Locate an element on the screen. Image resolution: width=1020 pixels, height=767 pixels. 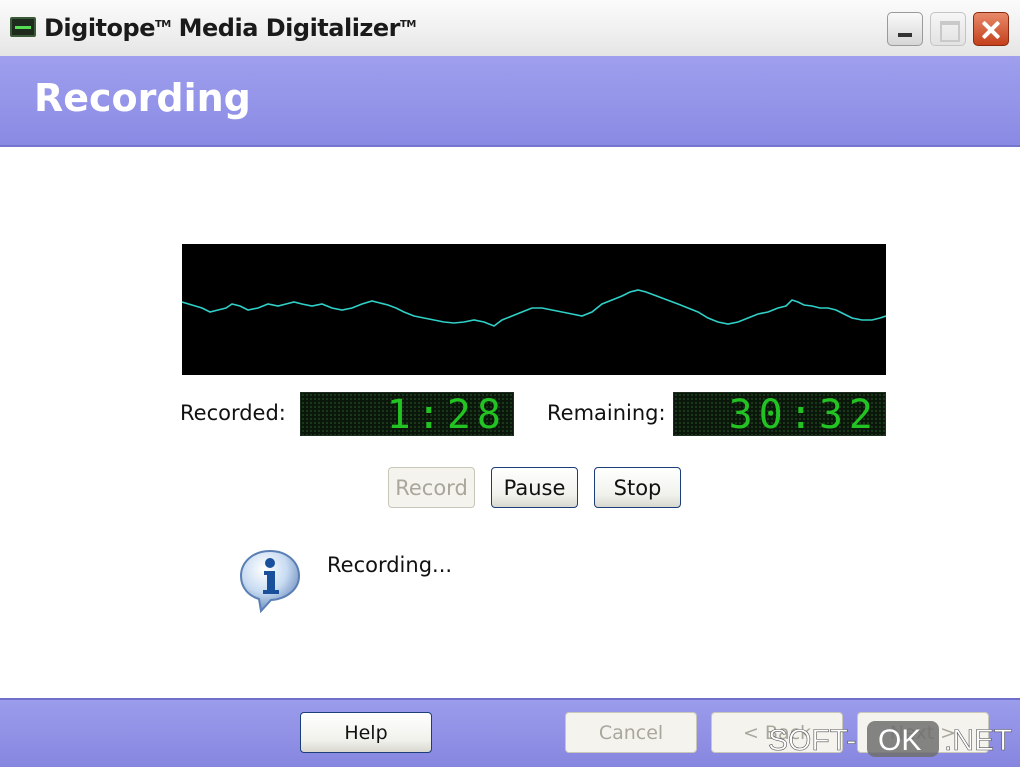
window-title: DigitopeTM Media DigitalizerTM is located at coordinates (230, 28).